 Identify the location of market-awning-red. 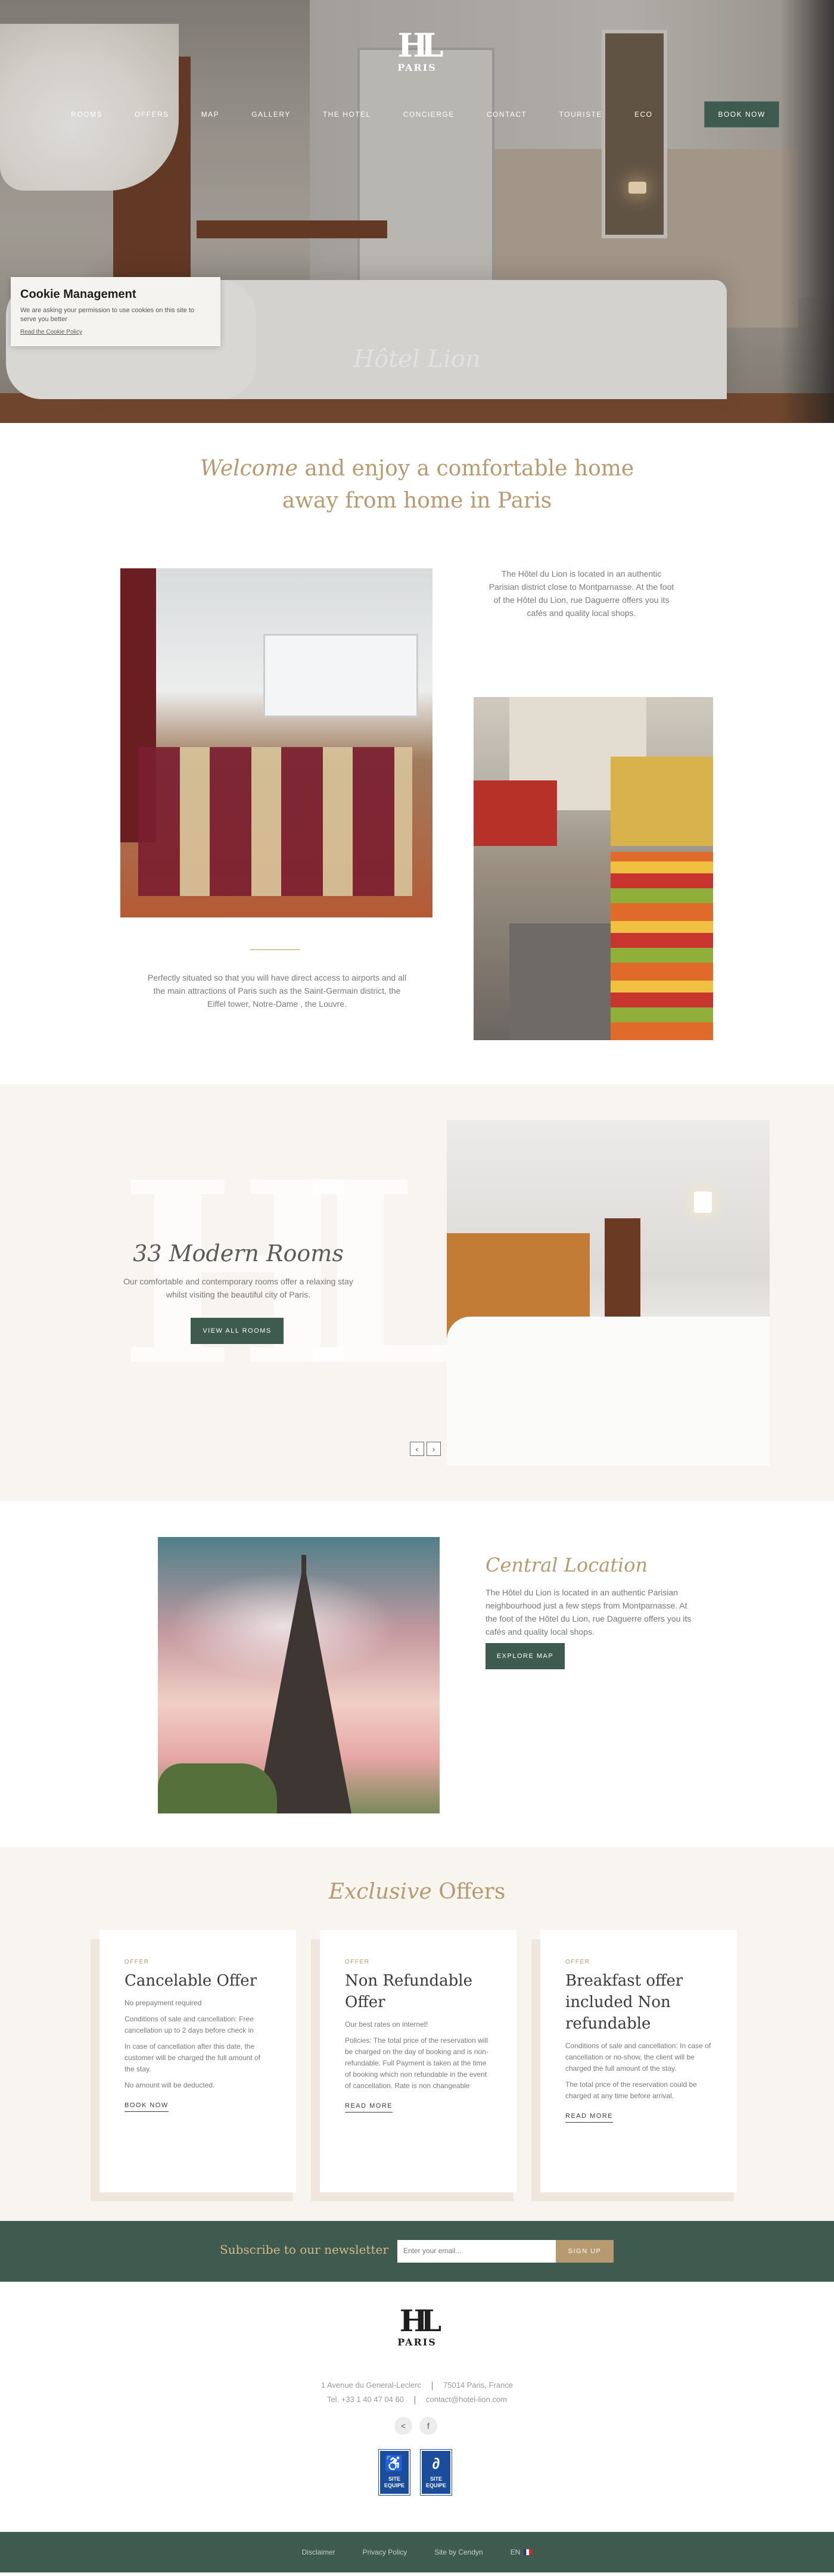
(515, 813).